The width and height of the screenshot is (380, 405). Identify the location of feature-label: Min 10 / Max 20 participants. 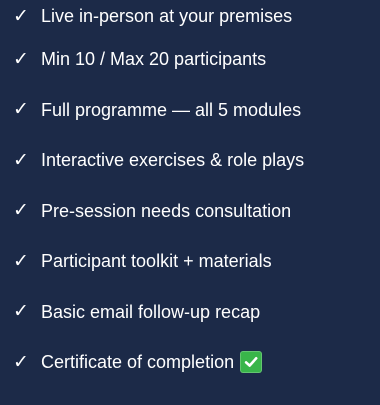
(154, 59).